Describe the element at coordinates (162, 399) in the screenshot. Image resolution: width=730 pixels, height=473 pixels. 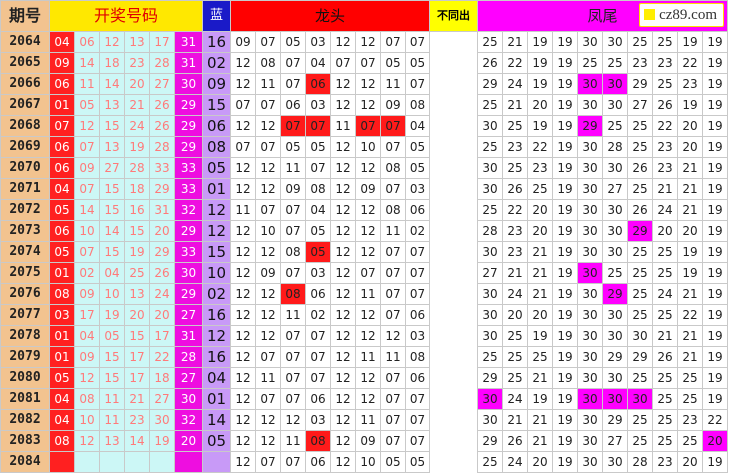
I see `red-number-cell: 27` at that location.